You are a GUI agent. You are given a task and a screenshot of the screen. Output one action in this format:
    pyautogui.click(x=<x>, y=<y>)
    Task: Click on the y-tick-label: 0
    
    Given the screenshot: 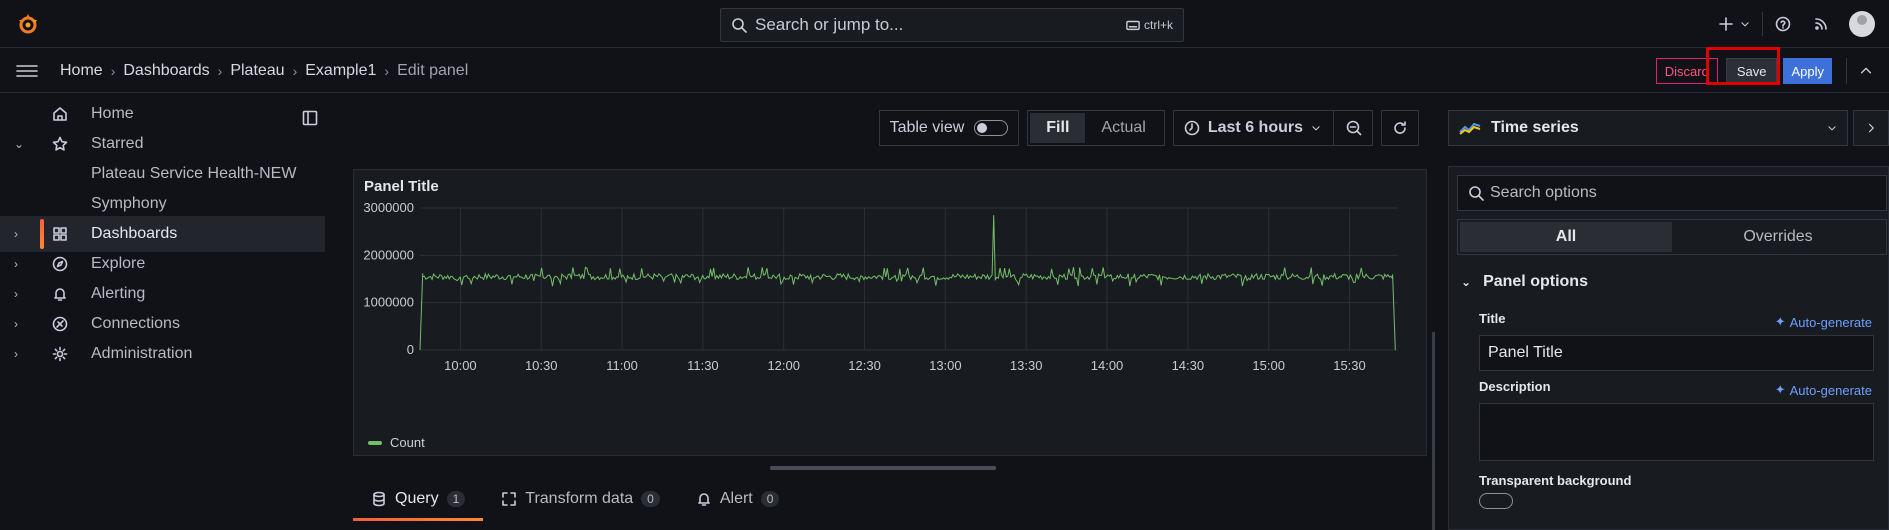 What is the action you would take?
    pyautogui.click(x=410, y=349)
    